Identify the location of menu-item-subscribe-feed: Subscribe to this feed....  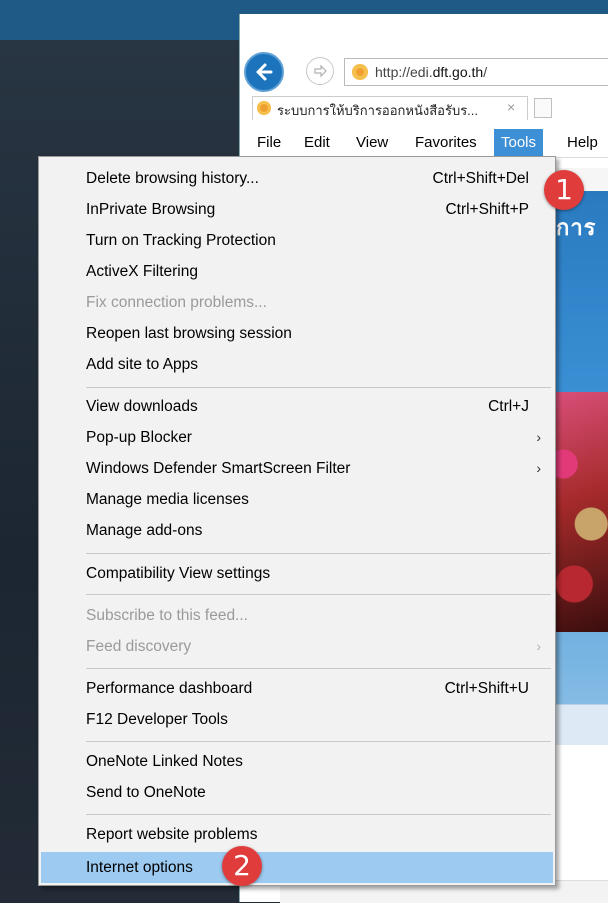
(167, 615).